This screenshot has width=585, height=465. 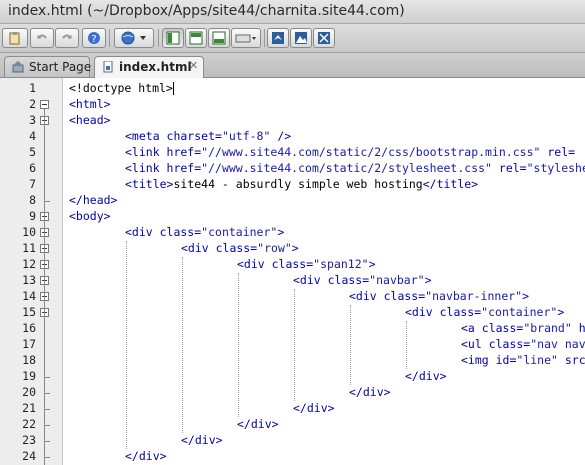 What do you see at coordinates (29, 248) in the screenshot?
I see `line-number: 11` at bounding box center [29, 248].